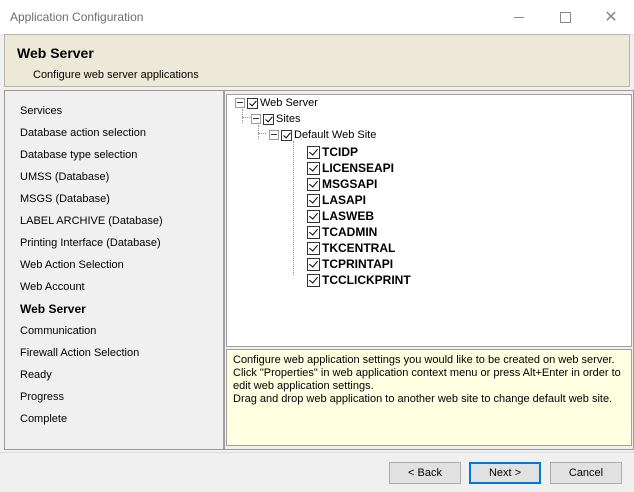  Describe the element at coordinates (425, 473) in the screenshot. I see `back-button: < Back` at that location.